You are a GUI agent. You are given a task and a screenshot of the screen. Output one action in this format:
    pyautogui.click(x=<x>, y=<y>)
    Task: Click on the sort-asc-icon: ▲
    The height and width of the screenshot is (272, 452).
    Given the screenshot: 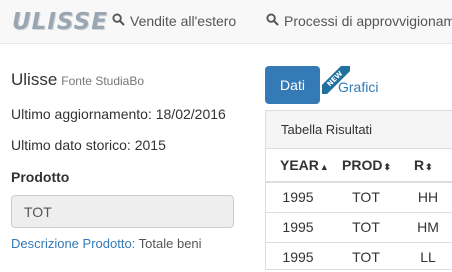 What is the action you would take?
    pyautogui.click(x=324, y=167)
    